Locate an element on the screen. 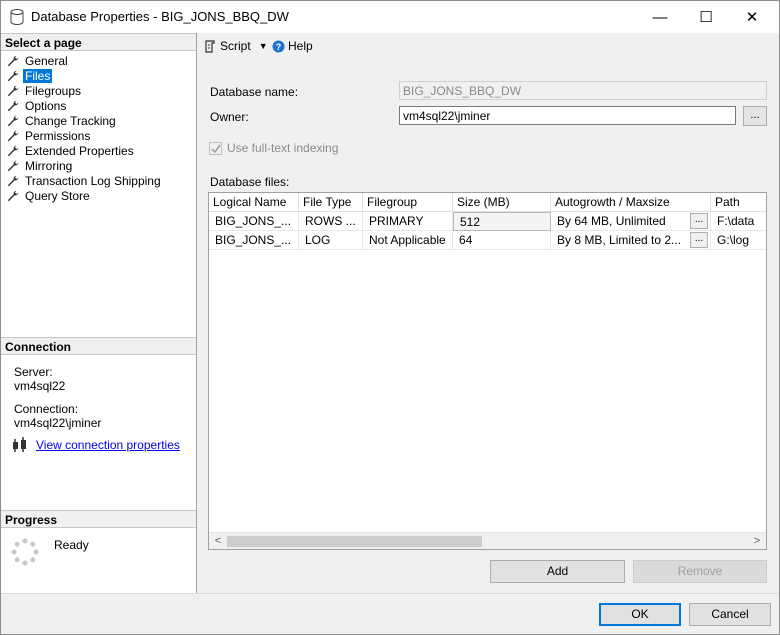  scrollbar-thumb is located at coordinates (354, 541).